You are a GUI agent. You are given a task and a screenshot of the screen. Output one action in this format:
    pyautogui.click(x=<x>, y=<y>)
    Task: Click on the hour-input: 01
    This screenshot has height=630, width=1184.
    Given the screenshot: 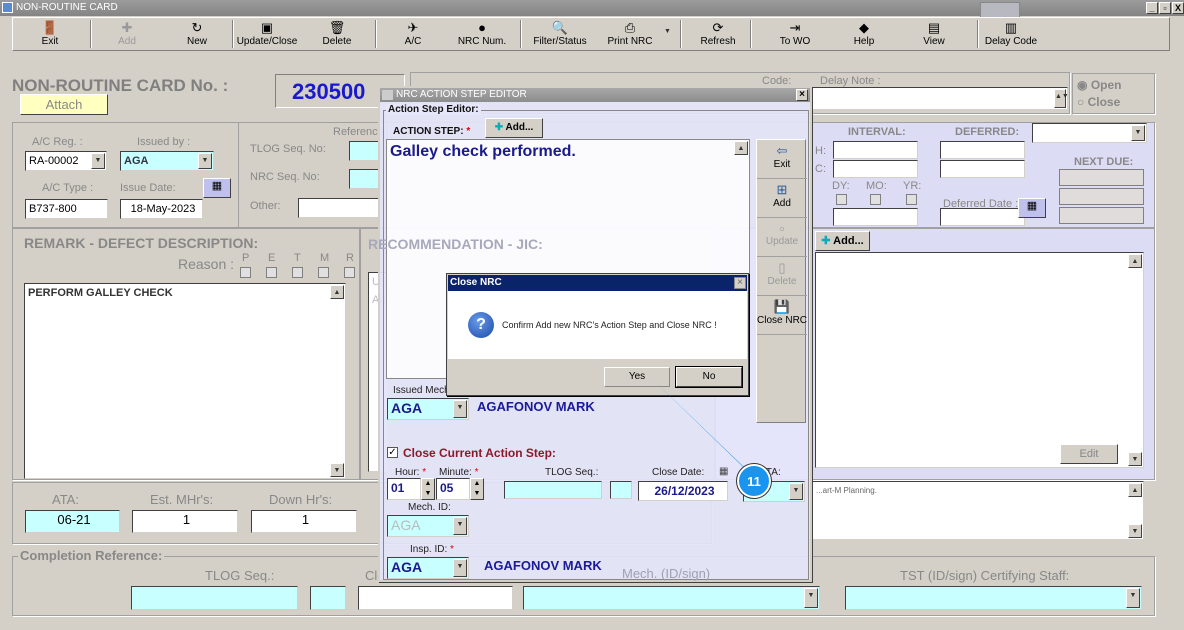 What is the action you would take?
    pyautogui.click(x=404, y=489)
    